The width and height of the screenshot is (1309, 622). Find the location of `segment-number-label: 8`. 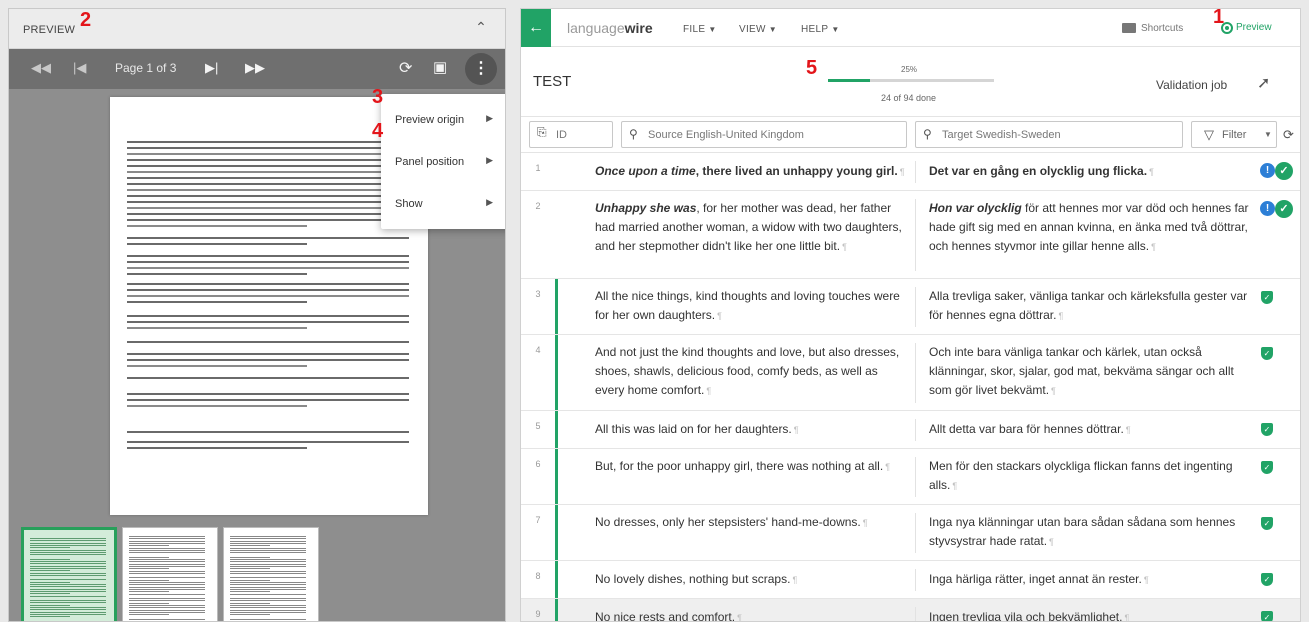

segment-number-label: 8 is located at coordinates (538, 576).